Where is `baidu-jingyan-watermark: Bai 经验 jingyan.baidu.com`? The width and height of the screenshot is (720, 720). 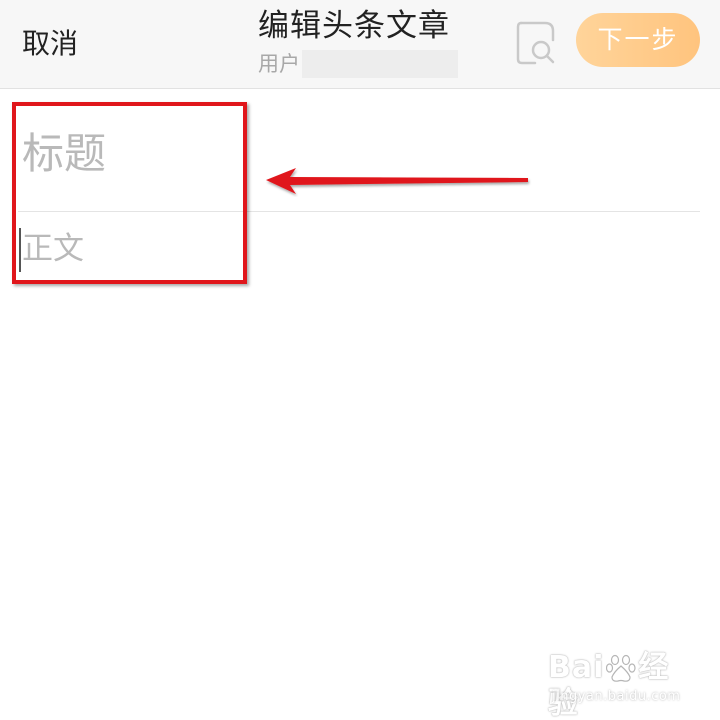
baidu-jingyan-watermark: Bai 经验 jingyan.baidu.com is located at coordinates (623, 685).